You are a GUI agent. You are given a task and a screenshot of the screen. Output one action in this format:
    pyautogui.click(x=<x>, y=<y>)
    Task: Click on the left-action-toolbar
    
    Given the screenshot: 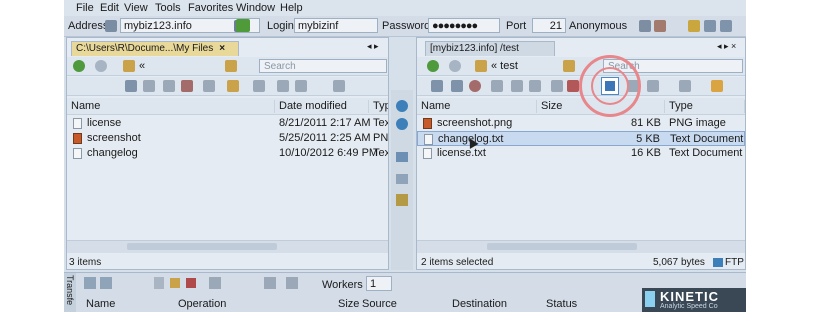 What is the action you would take?
    pyautogui.click(x=227, y=86)
    